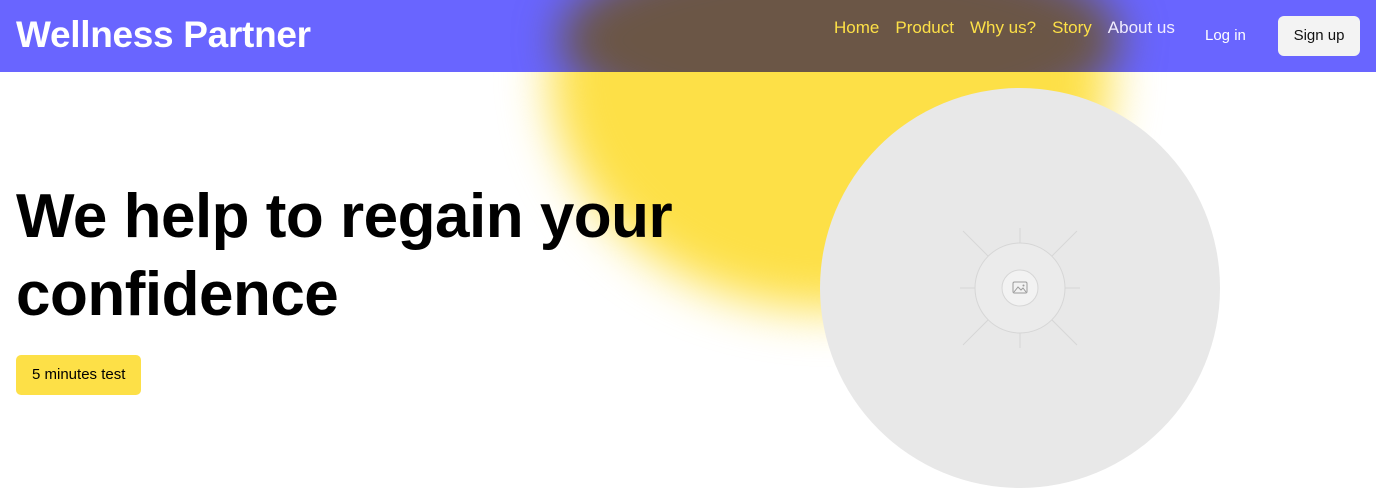  What do you see at coordinates (1072, 28) in the screenshot?
I see `nav-link-story: Story` at bounding box center [1072, 28].